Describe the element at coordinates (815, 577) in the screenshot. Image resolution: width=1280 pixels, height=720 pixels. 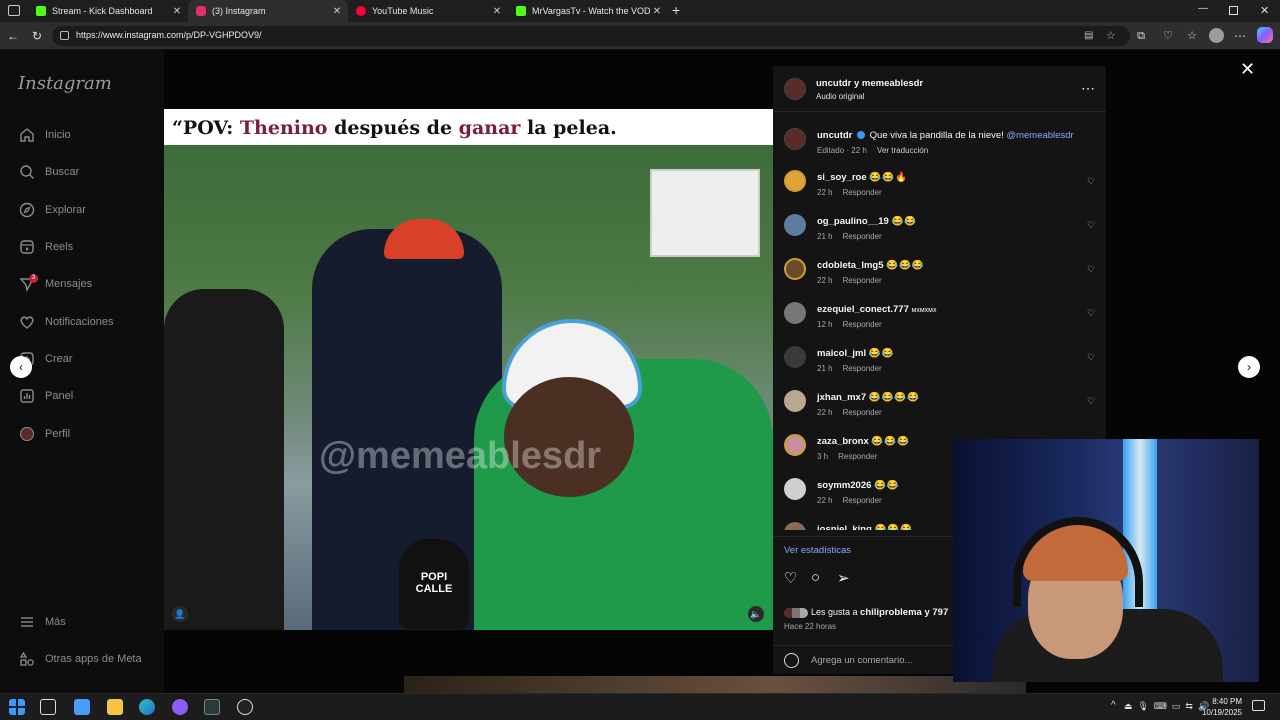
I see `comment-icon: ○` at that location.